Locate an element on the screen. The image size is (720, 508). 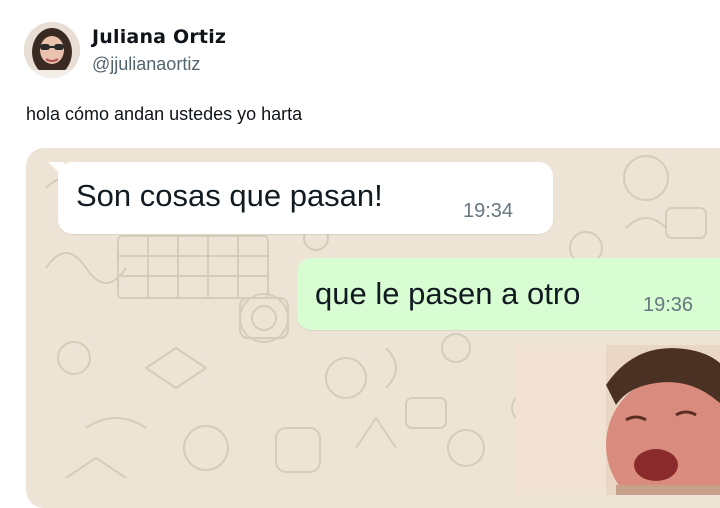
incoming-message-time: 19:34 is located at coordinates (488, 211).